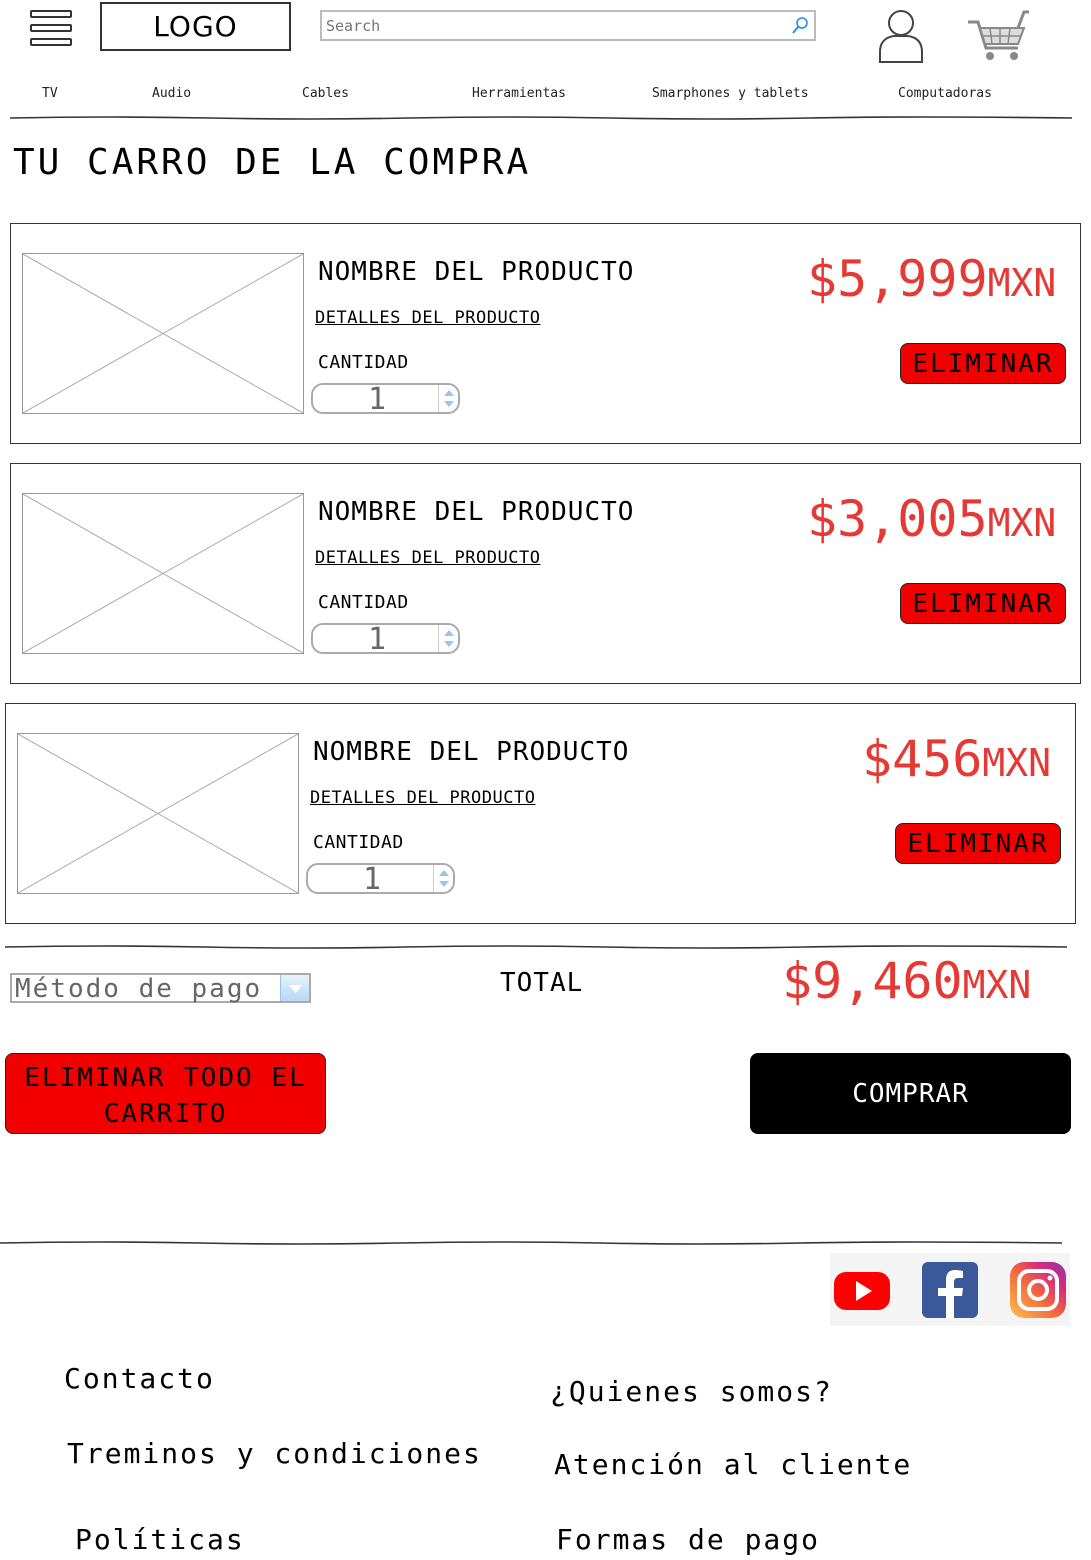  What do you see at coordinates (862, 1290) in the screenshot?
I see `youtube-icon` at bounding box center [862, 1290].